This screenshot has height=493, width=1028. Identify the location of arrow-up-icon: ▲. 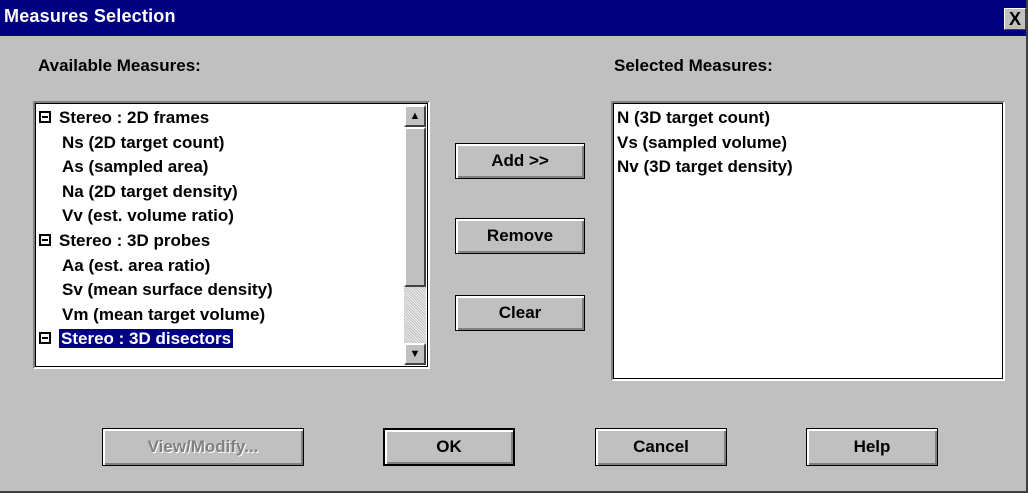
(415, 116).